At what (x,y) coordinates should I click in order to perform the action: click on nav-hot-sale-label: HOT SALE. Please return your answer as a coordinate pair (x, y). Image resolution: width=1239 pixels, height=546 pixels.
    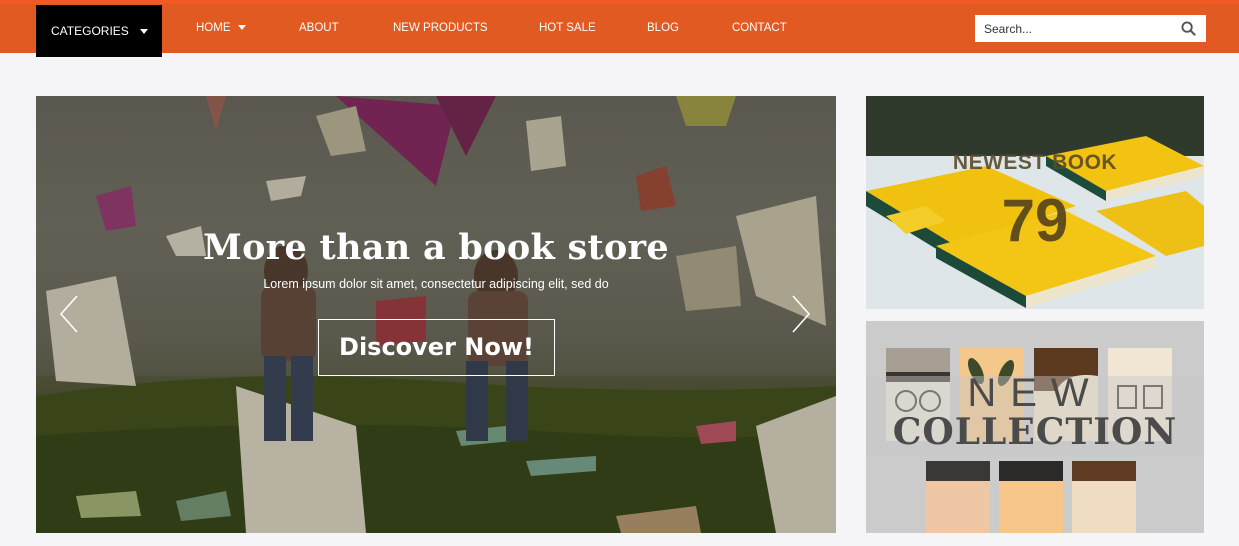
    Looking at the image, I should click on (567, 28).